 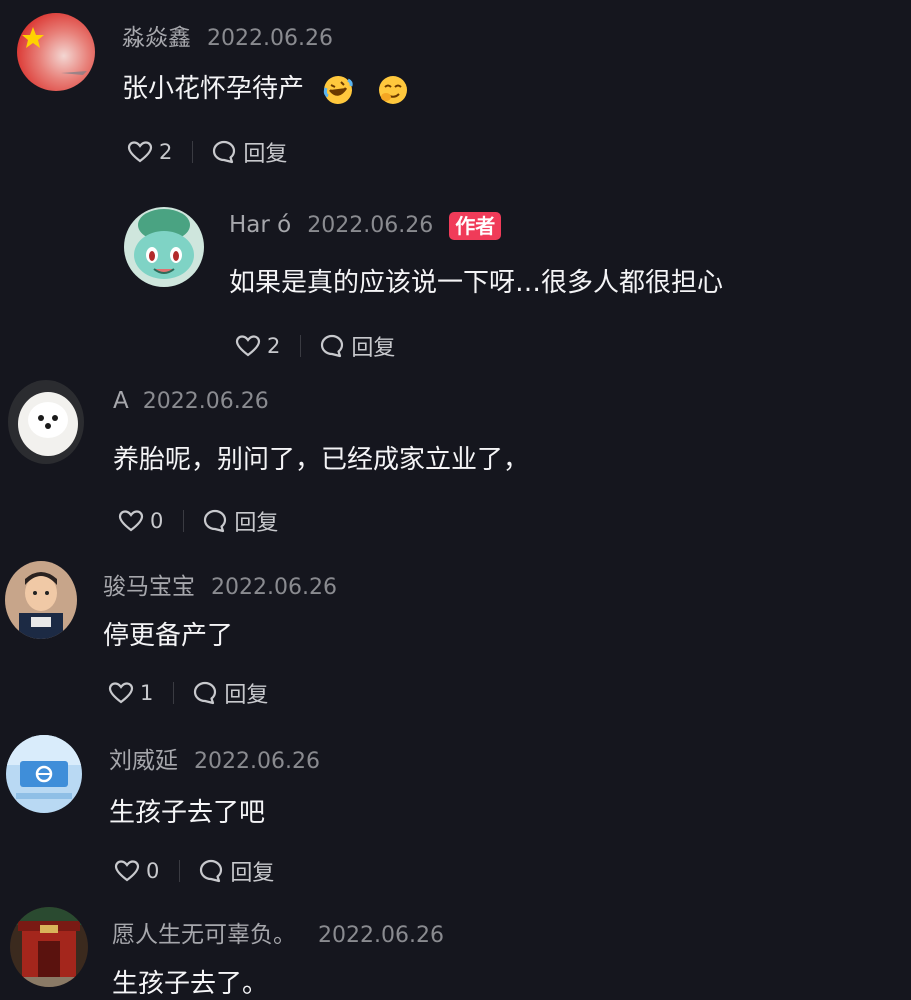 I want to click on rofl-emoji-icon, so click(x=338, y=90).